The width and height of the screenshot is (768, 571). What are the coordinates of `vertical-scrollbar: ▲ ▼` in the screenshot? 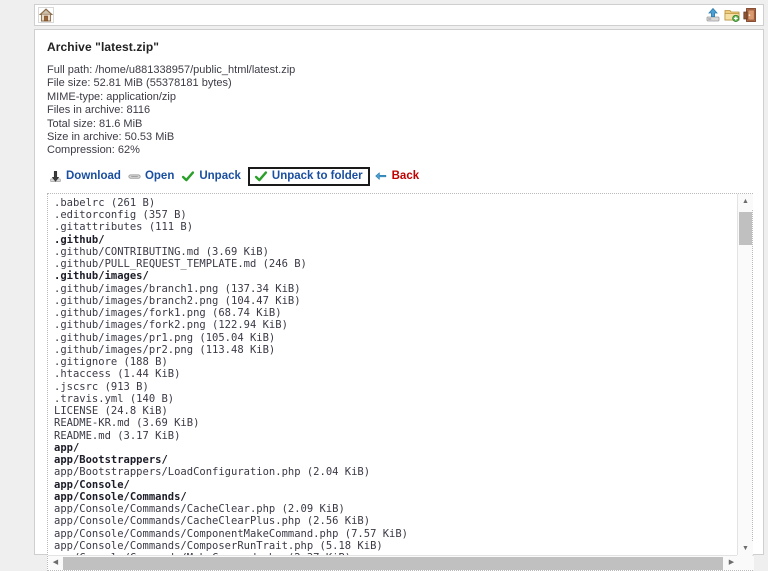 It's located at (745, 374).